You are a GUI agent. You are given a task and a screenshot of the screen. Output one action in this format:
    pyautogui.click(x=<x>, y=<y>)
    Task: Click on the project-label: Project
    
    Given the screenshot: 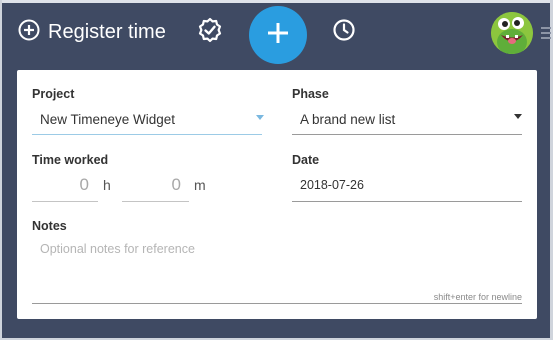 What is the action you would take?
    pyautogui.click(x=53, y=94)
    